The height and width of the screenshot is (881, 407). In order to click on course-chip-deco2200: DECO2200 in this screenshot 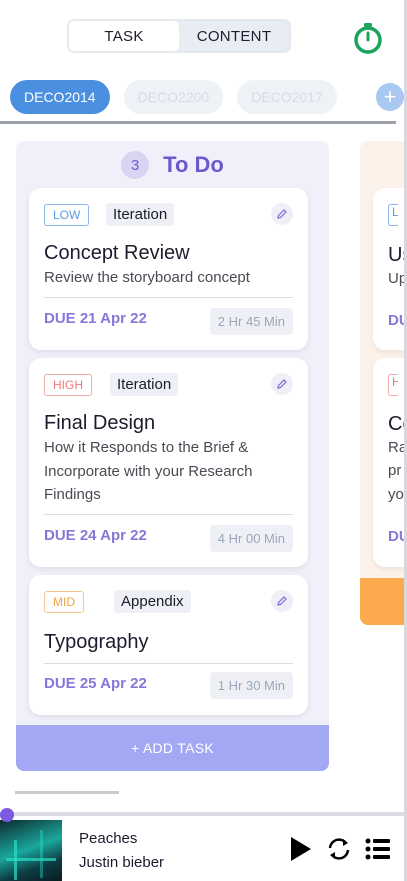, I will do `click(173, 97)`.